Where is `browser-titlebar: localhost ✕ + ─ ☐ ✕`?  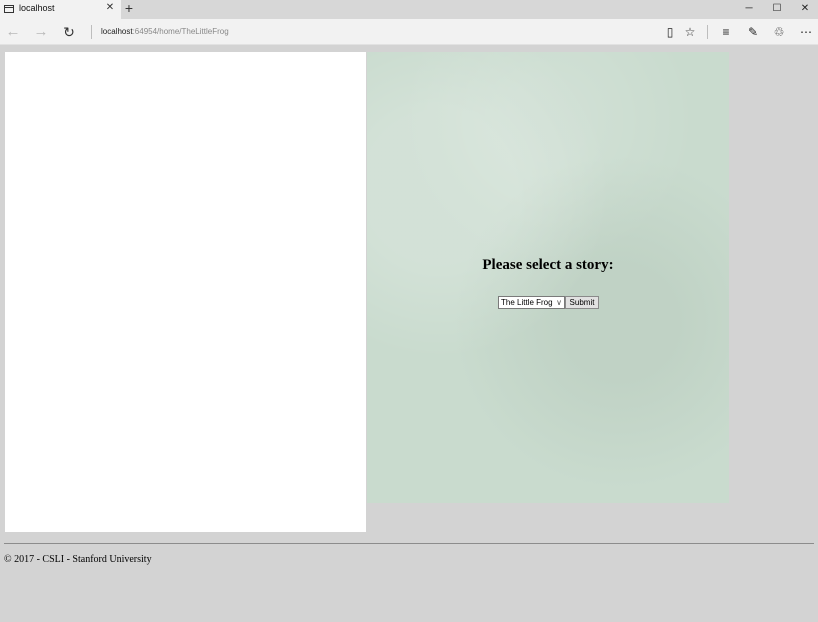
browser-titlebar: localhost ✕ + ─ ☐ ✕ is located at coordinates (409, 9).